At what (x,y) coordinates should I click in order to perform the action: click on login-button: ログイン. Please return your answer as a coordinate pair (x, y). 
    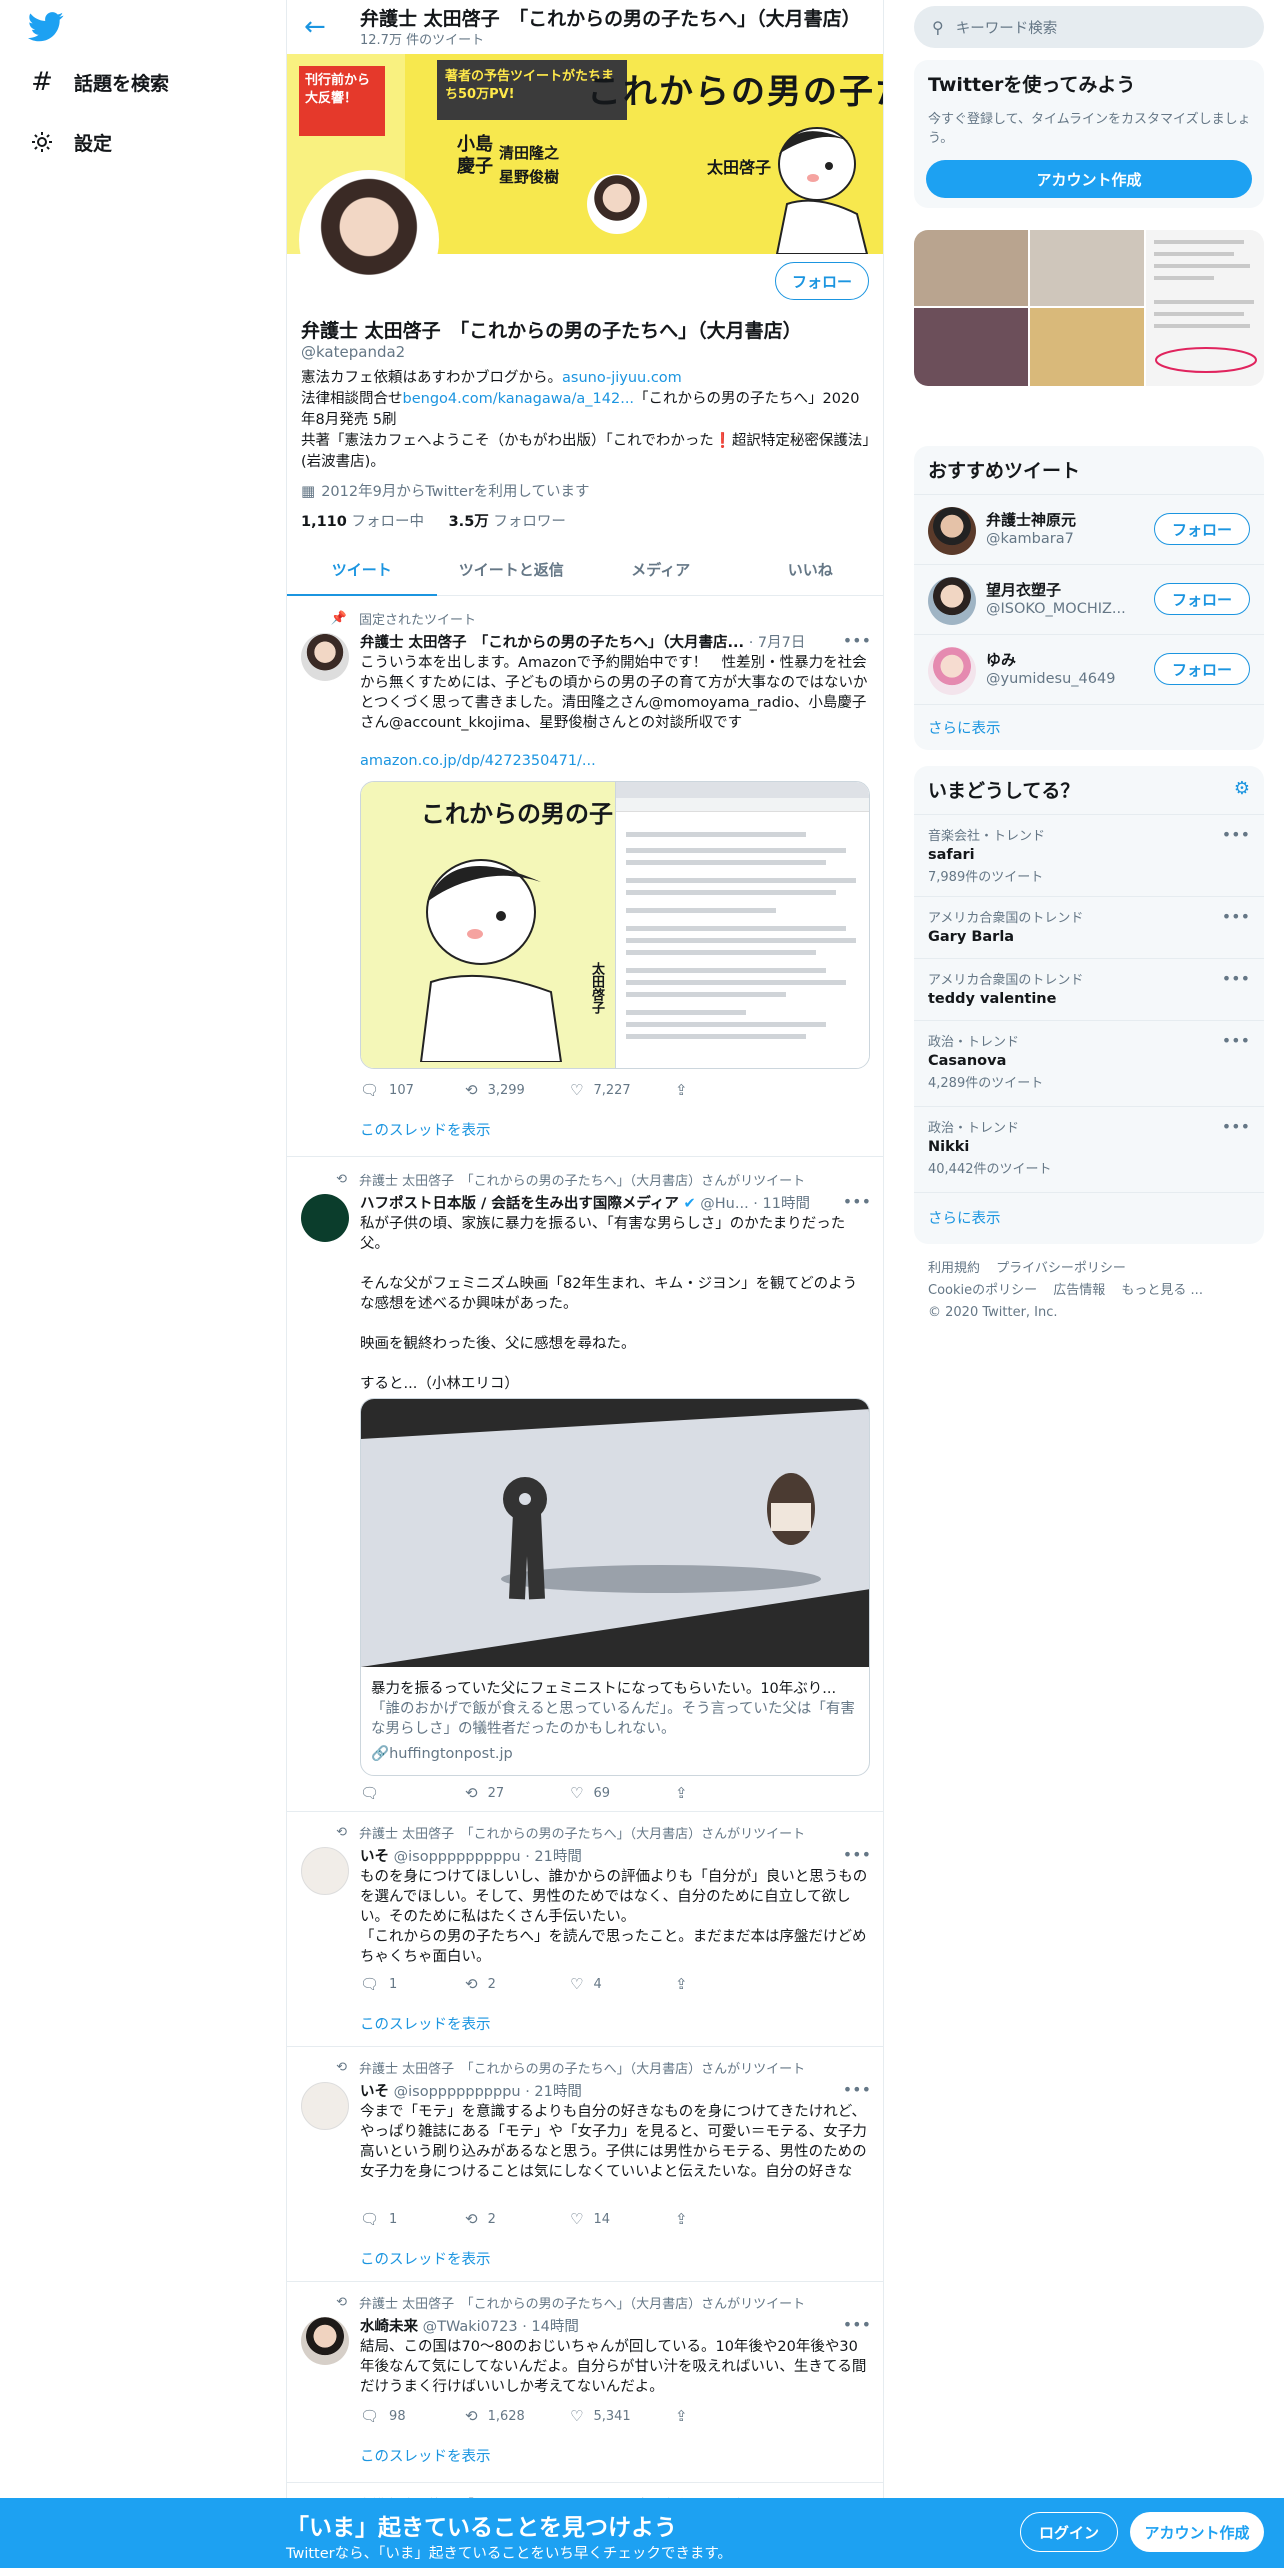
    Looking at the image, I should click on (1069, 2532).